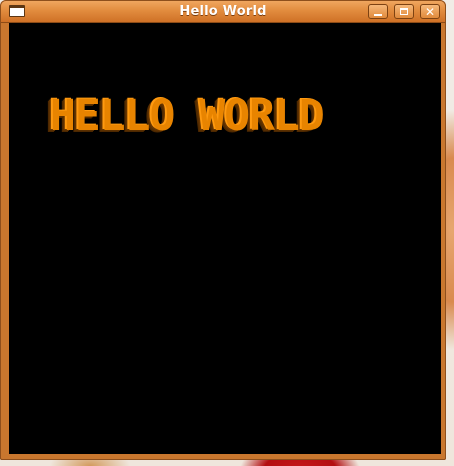 The image size is (454, 466). I want to click on close-icon: ✕, so click(430, 11).